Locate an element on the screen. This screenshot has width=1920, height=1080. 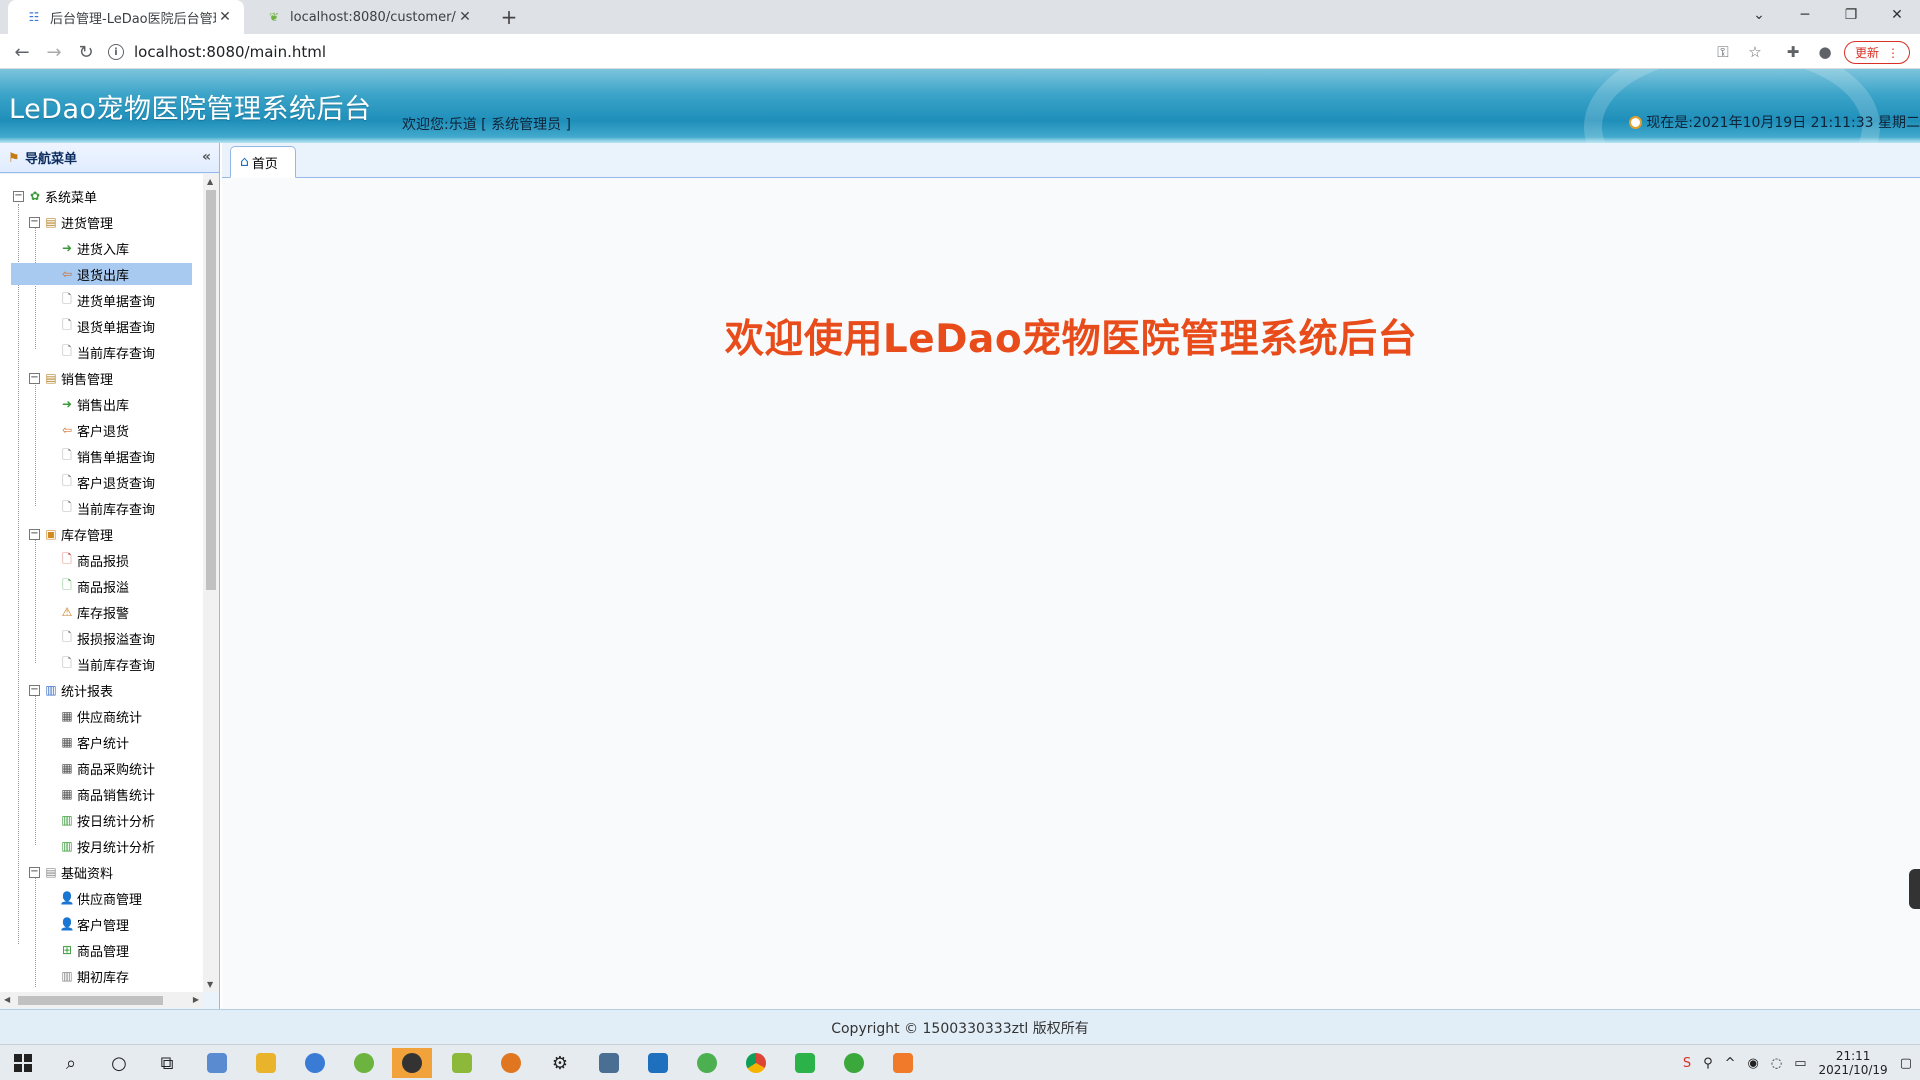
site-info-icon: i is located at coordinates (116, 52).